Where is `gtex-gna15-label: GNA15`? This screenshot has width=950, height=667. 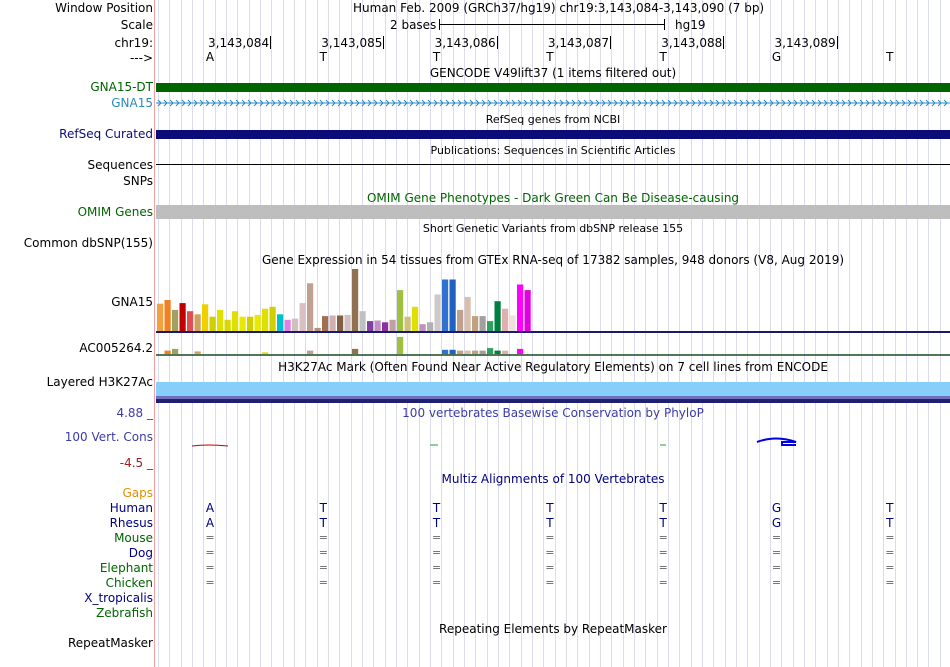 gtex-gna15-label: GNA15 is located at coordinates (132, 302).